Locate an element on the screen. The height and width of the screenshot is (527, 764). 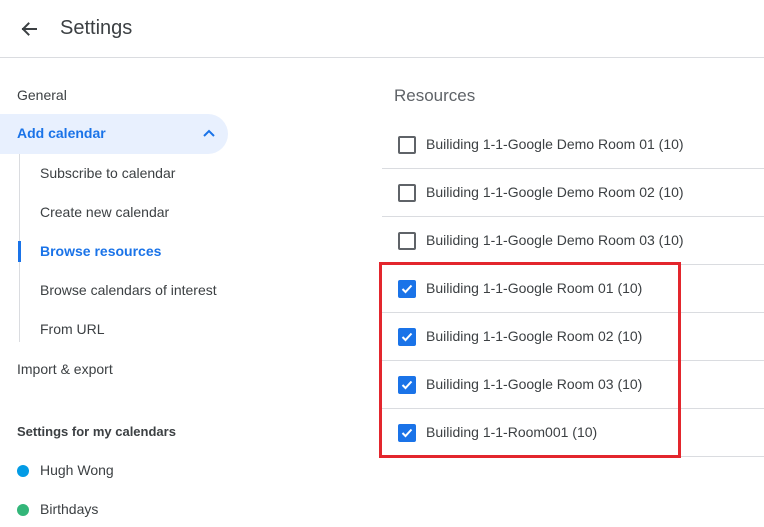
sidebar-item-add-calendar: Add calendar is located at coordinates (114, 134).